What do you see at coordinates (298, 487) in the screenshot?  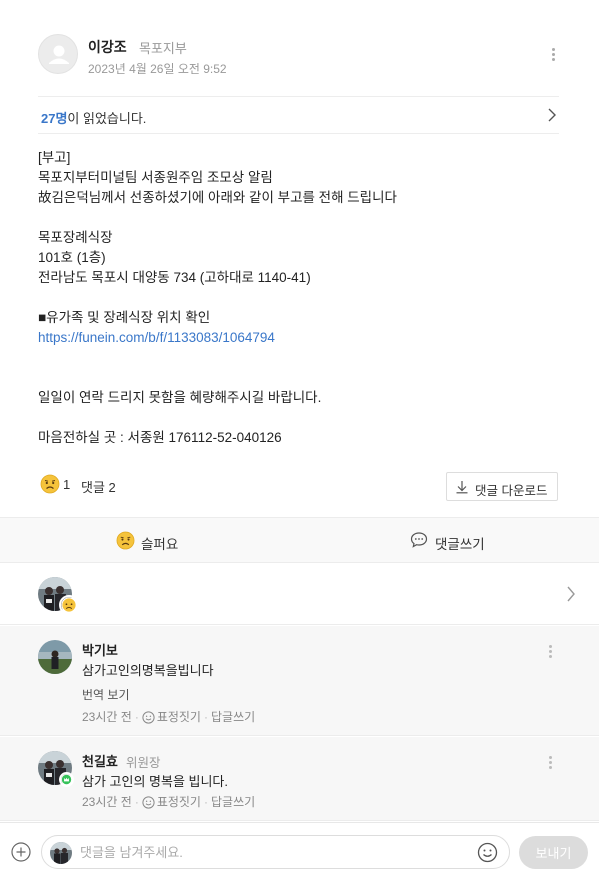 I see `reaction-summary-row: 1 댓글 2 댓글 다운로드` at bounding box center [298, 487].